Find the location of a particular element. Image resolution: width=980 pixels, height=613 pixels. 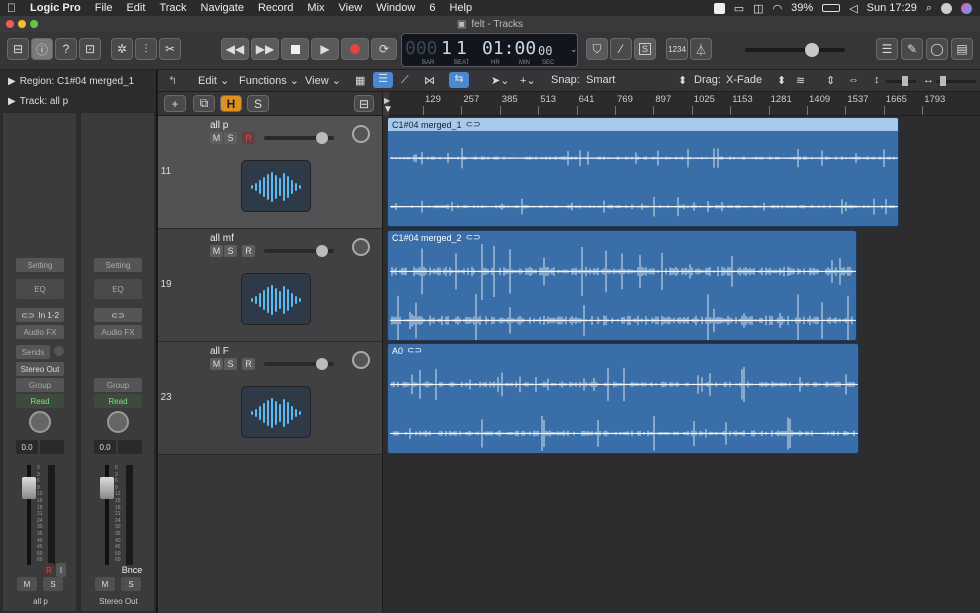

menu-window: Window is located at coordinates (395, 8).